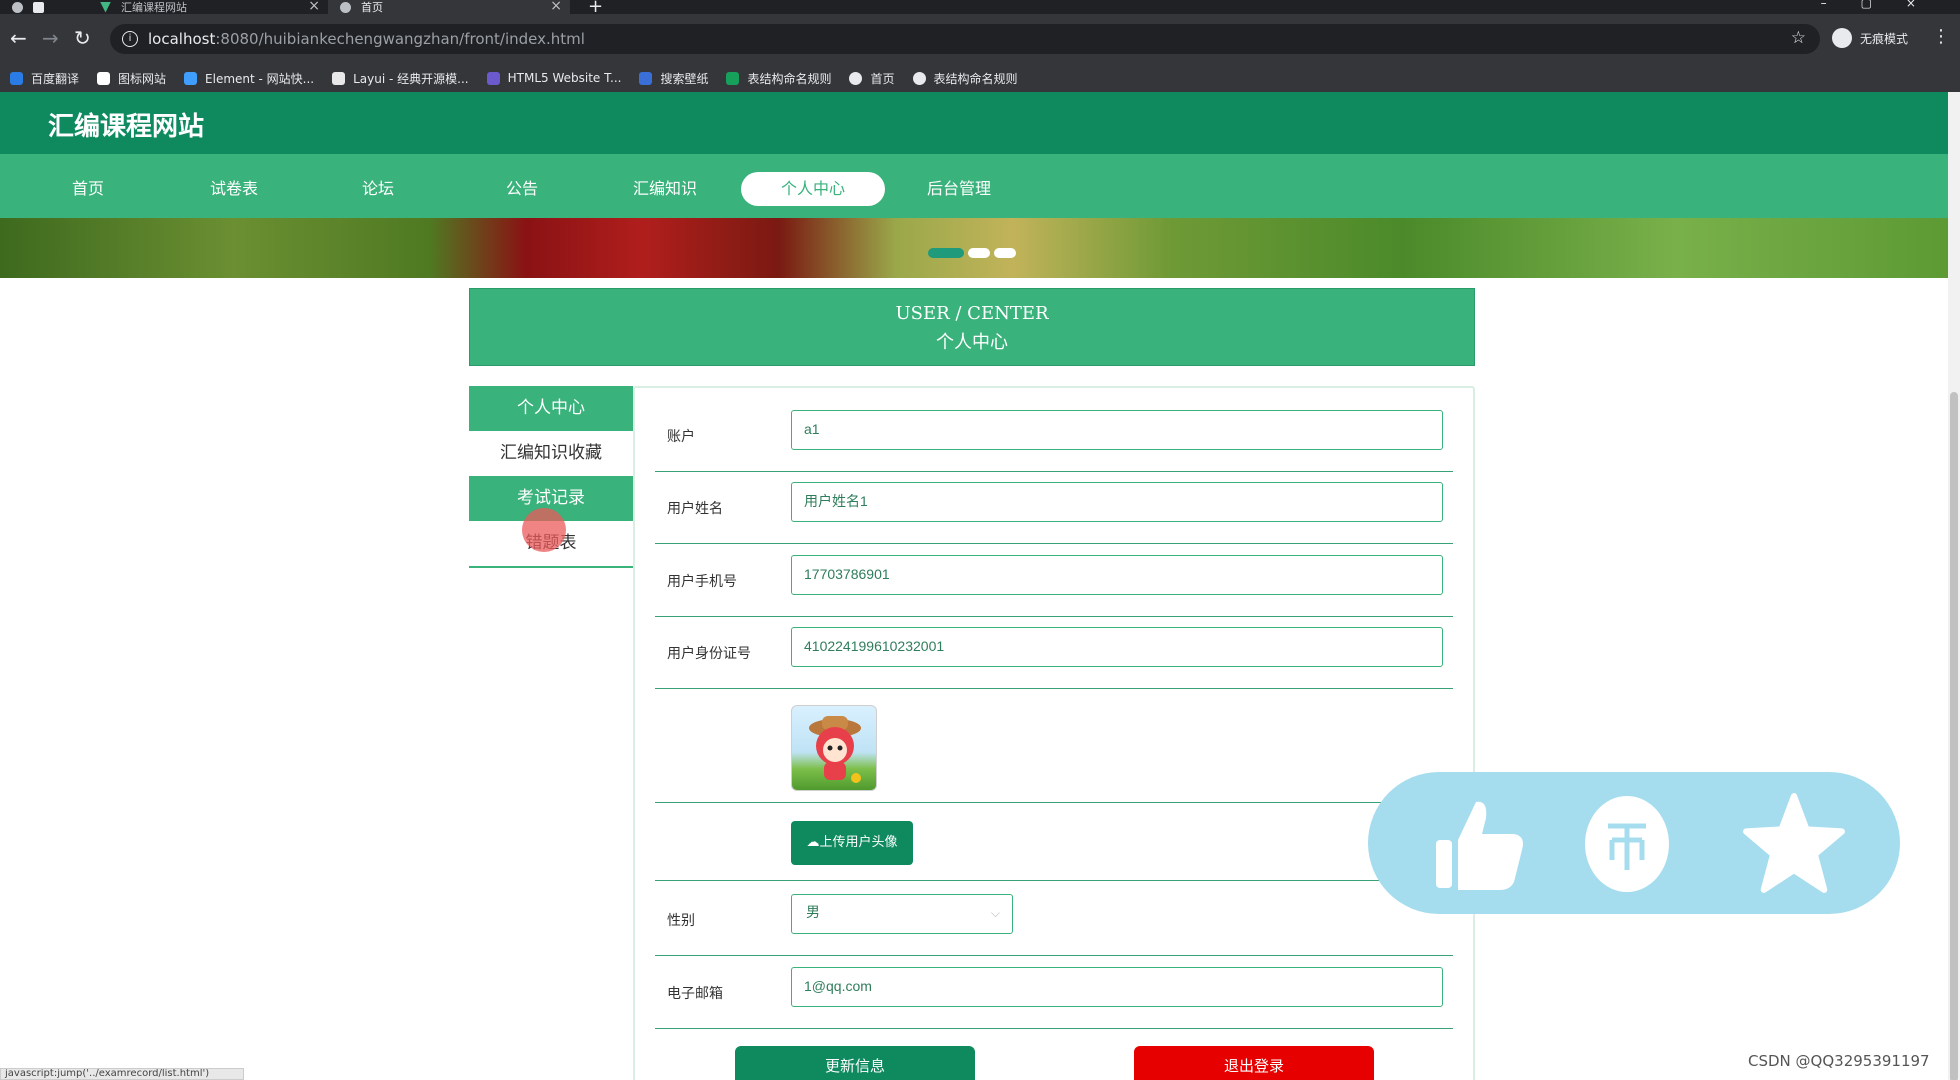  I want to click on html5-icon, so click(493, 78).